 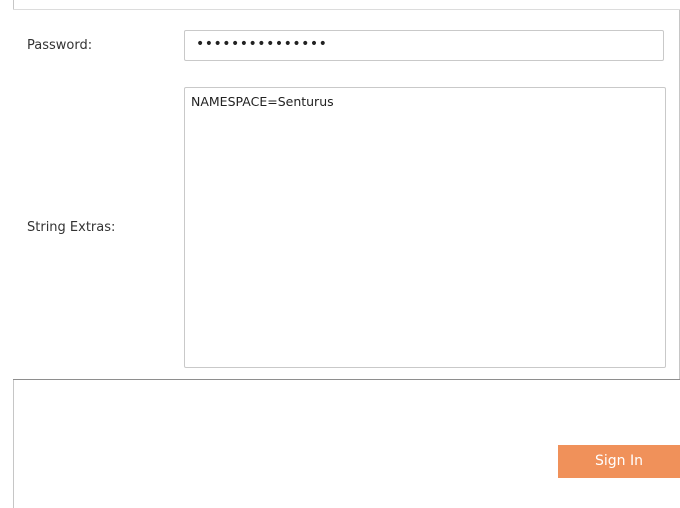 What do you see at coordinates (71, 227) in the screenshot?
I see `string-extras-label: String Extras:` at bounding box center [71, 227].